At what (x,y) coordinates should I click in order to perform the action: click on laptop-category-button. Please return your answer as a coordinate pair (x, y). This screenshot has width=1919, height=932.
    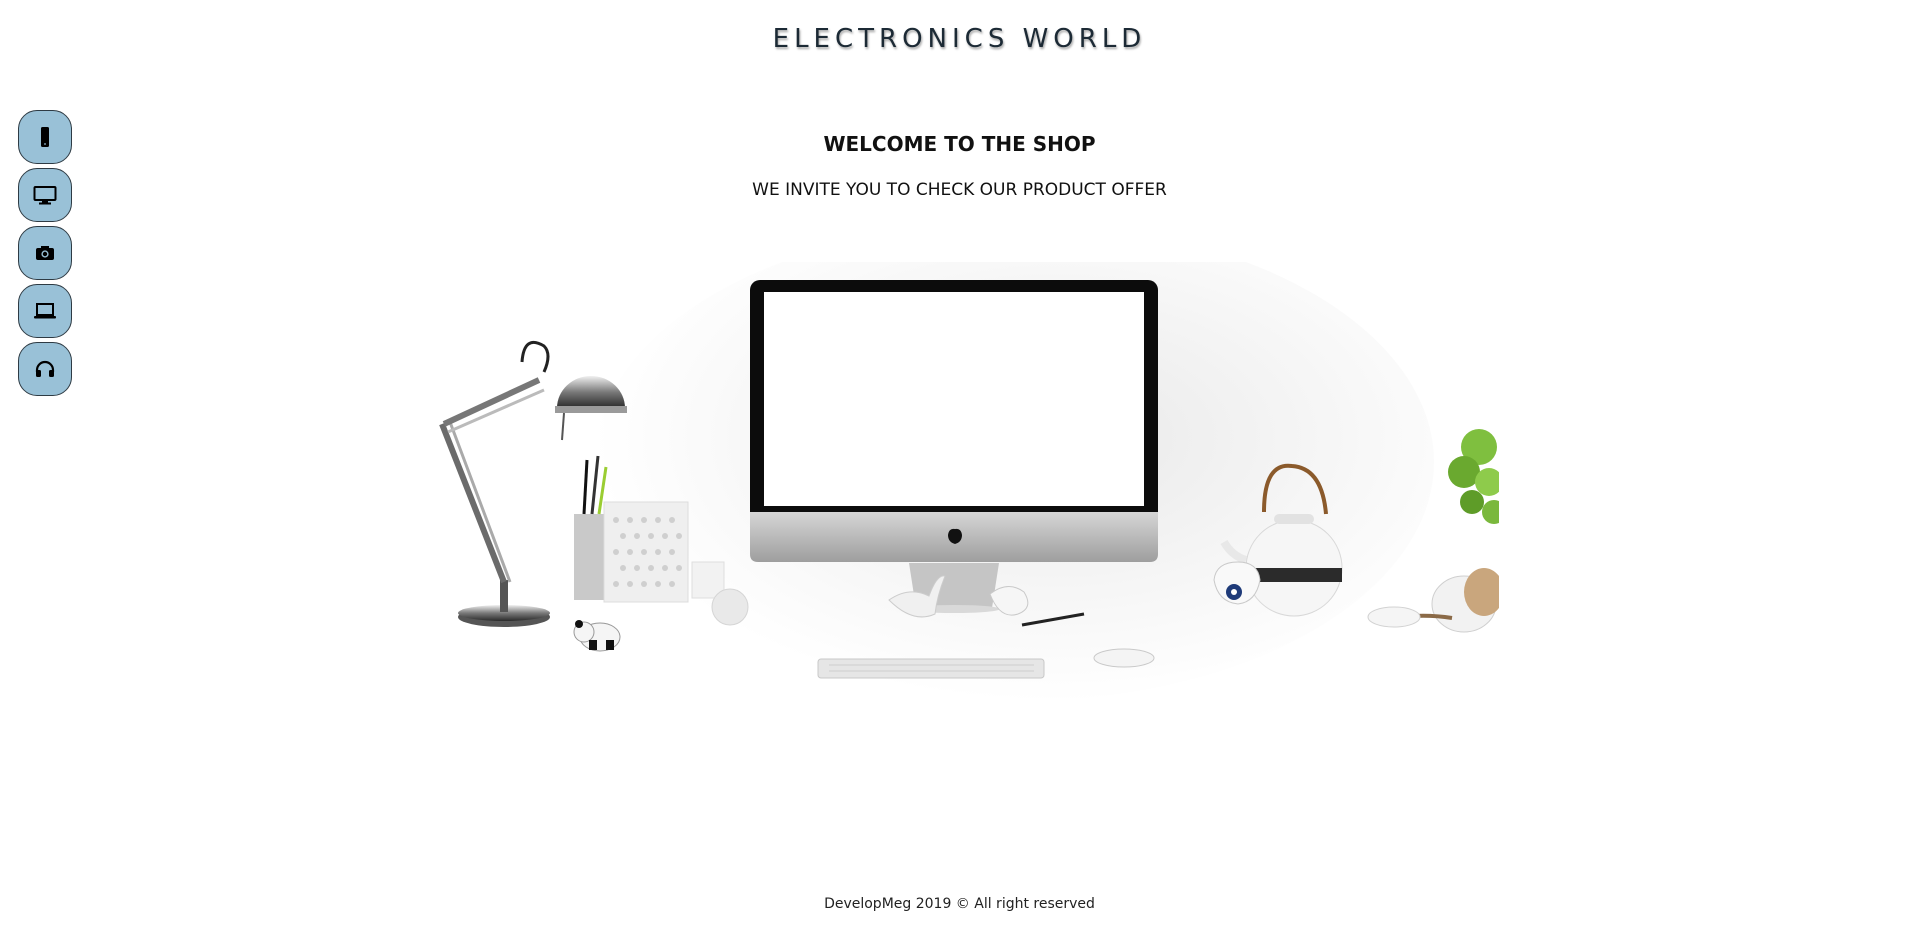
    Looking at the image, I should click on (45, 311).